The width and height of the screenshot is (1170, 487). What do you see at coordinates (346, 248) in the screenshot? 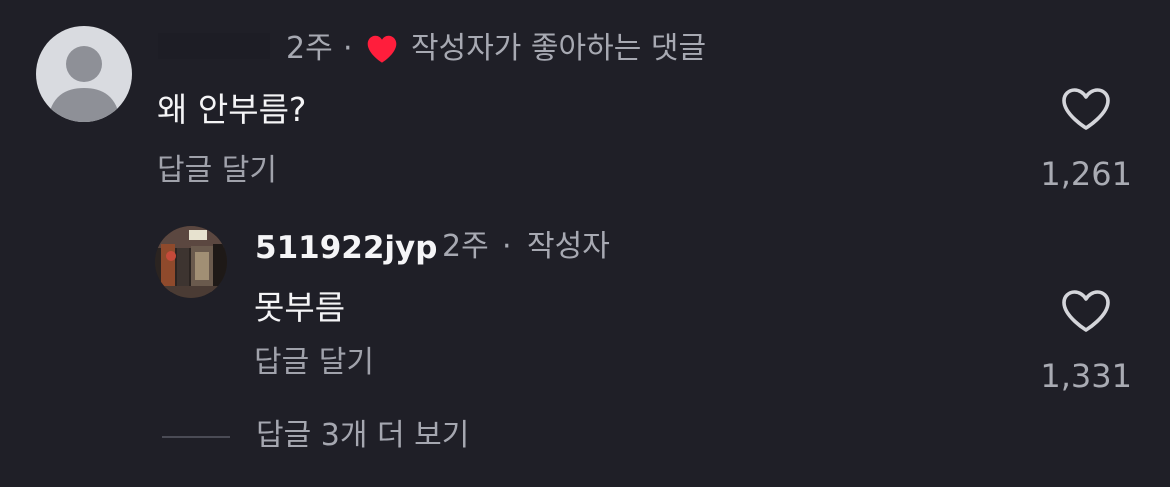
I see `reply-username: 511922jyp` at bounding box center [346, 248].